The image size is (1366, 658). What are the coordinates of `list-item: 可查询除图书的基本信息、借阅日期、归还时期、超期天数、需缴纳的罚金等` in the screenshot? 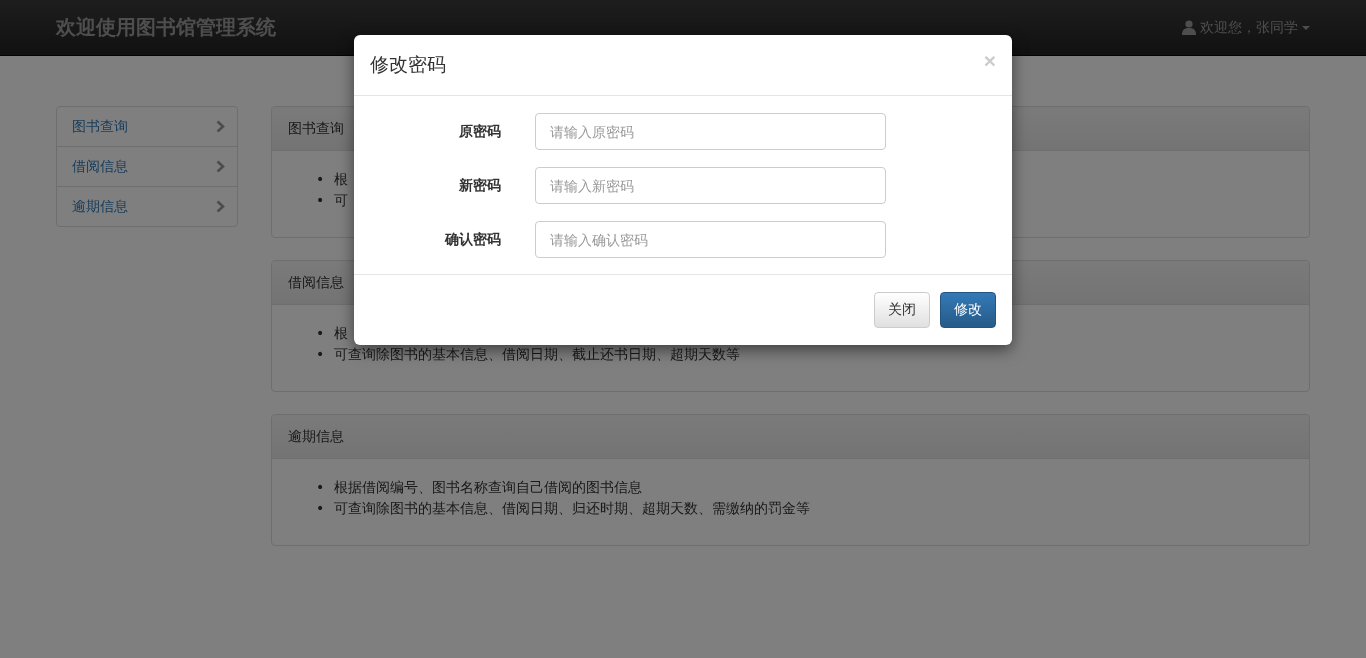 It's located at (572, 508).